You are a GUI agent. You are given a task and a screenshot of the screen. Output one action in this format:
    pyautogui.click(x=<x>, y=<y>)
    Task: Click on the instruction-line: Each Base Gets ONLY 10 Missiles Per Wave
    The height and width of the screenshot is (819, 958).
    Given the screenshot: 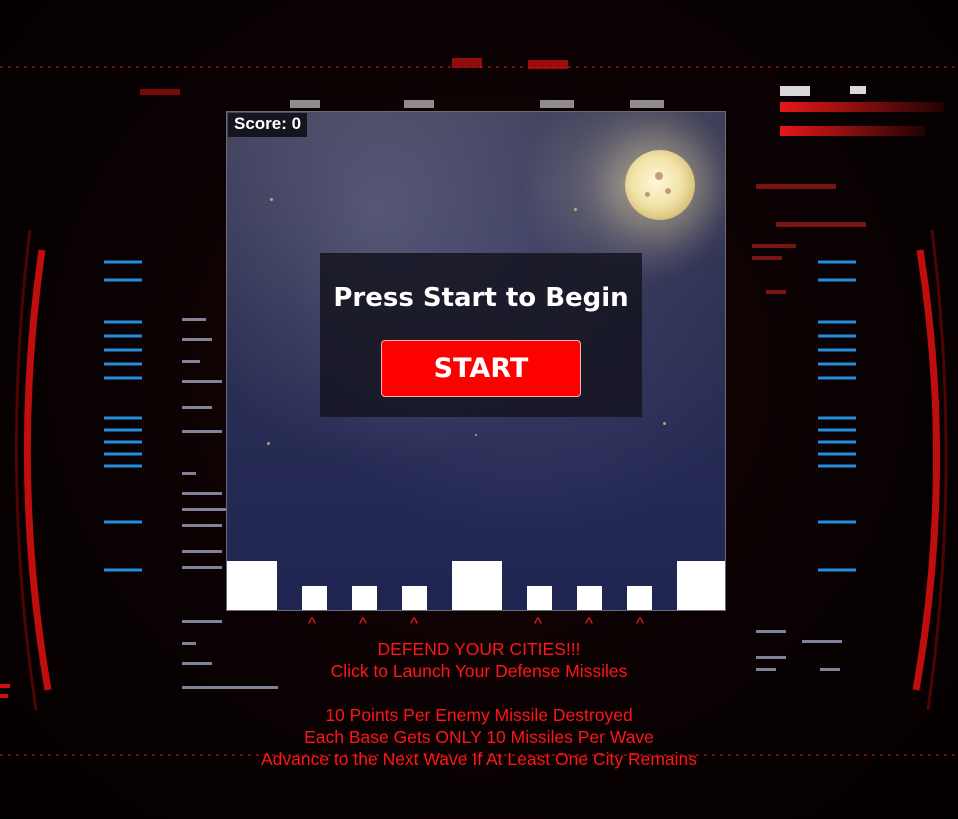 What is the action you would take?
    pyautogui.click(x=479, y=737)
    